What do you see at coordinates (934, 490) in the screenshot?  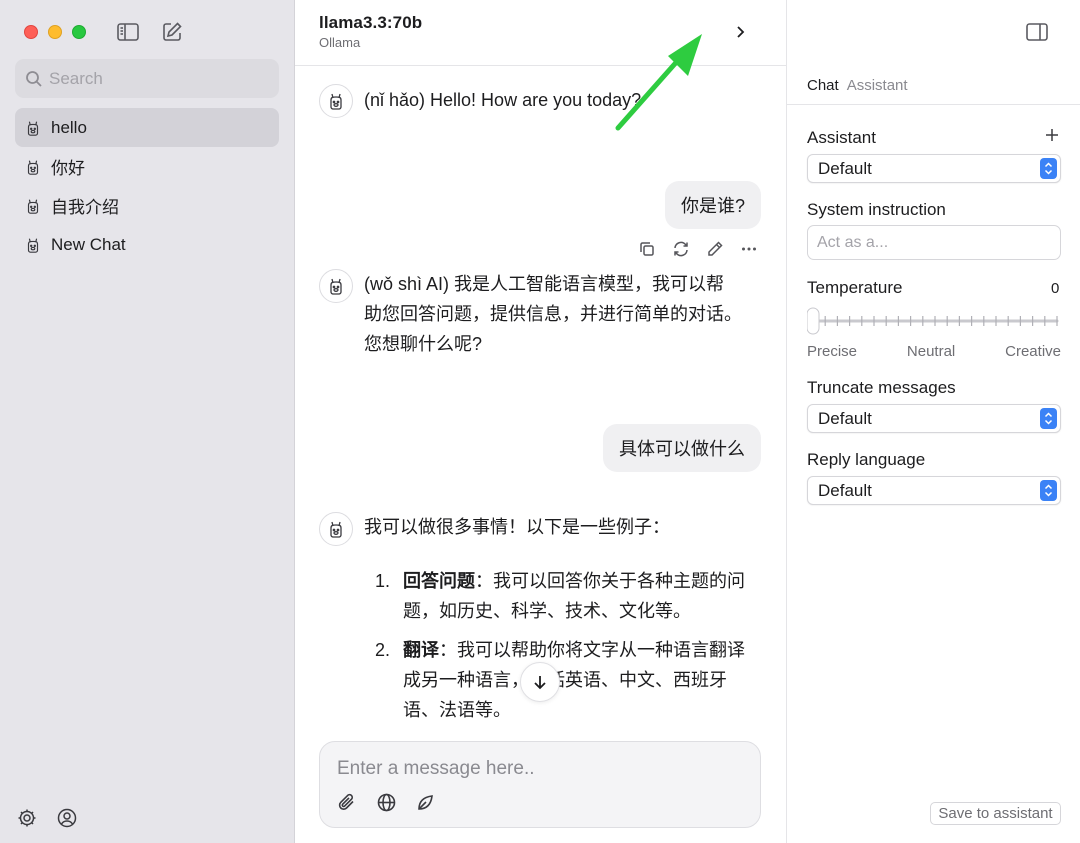 I see `reply-language-select: Default` at bounding box center [934, 490].